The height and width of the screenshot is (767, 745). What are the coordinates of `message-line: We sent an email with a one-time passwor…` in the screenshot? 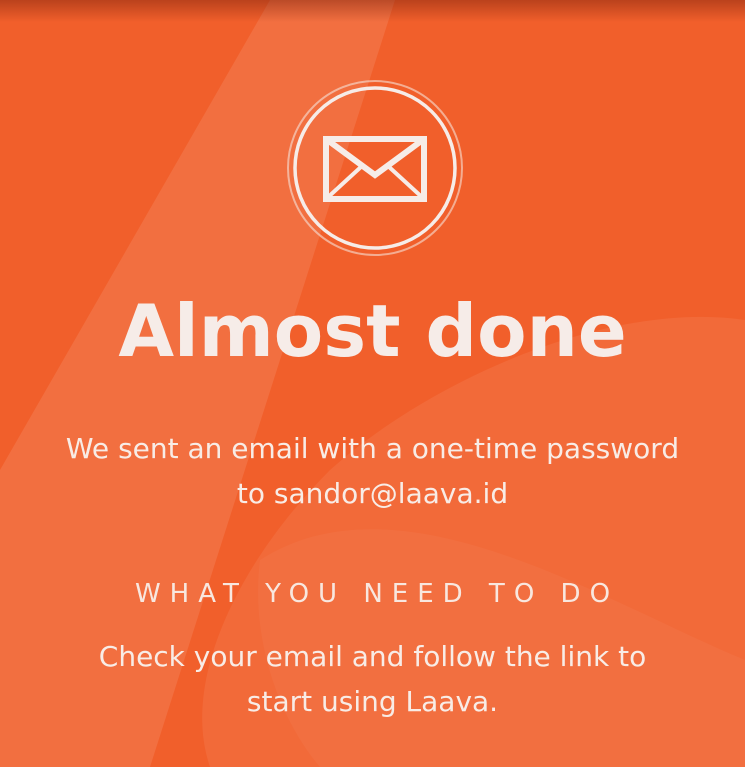 It's located at (372, 448).